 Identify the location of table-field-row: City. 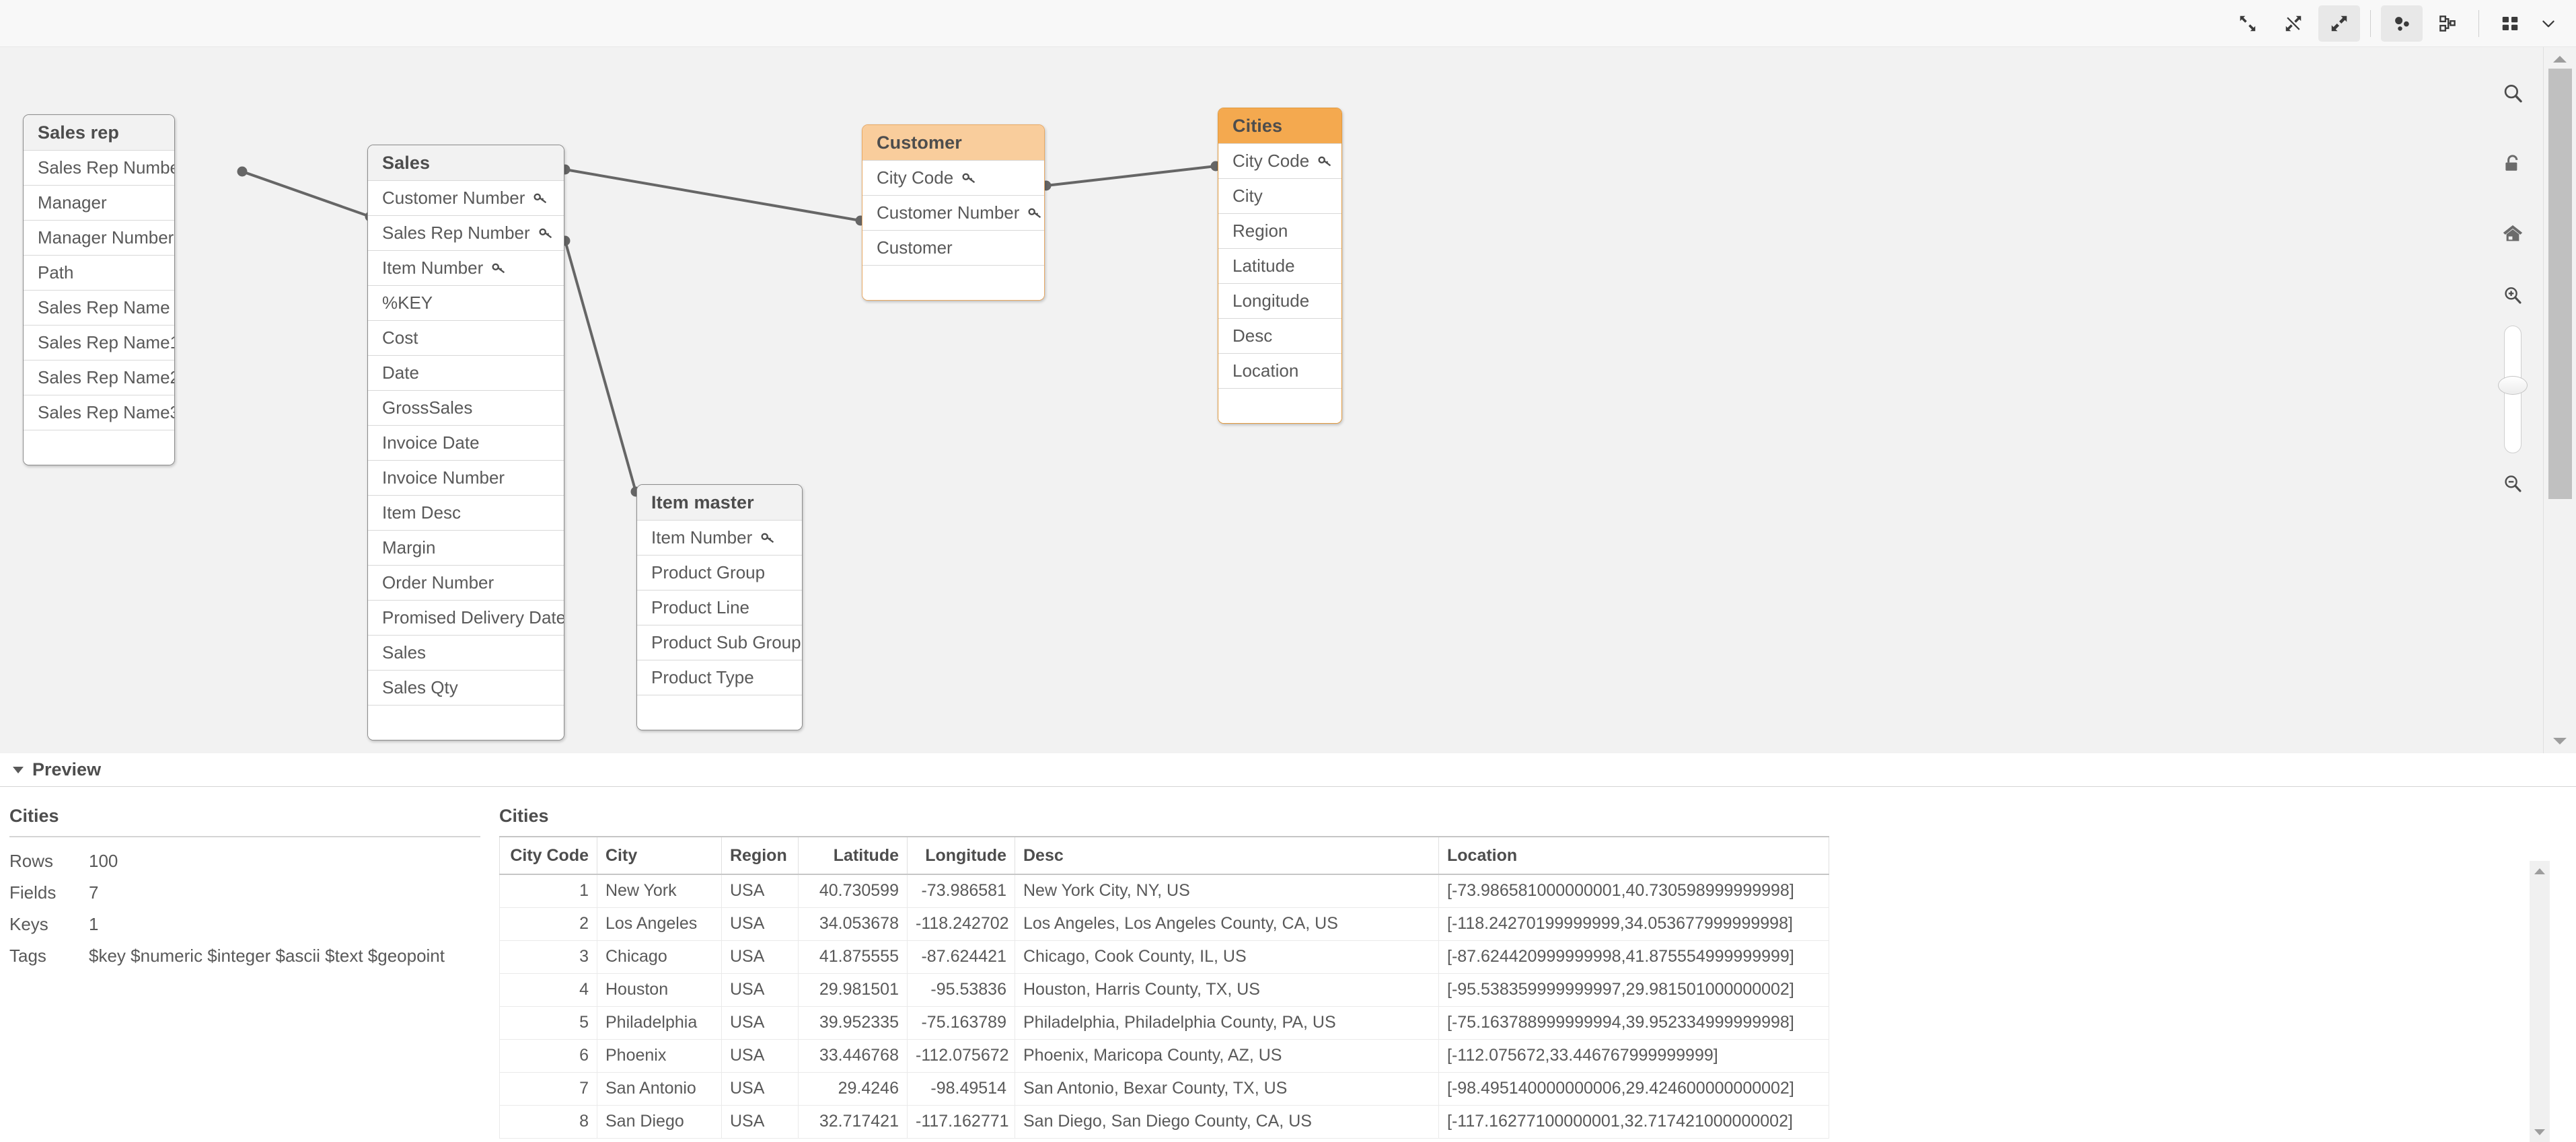
(1279, 196).